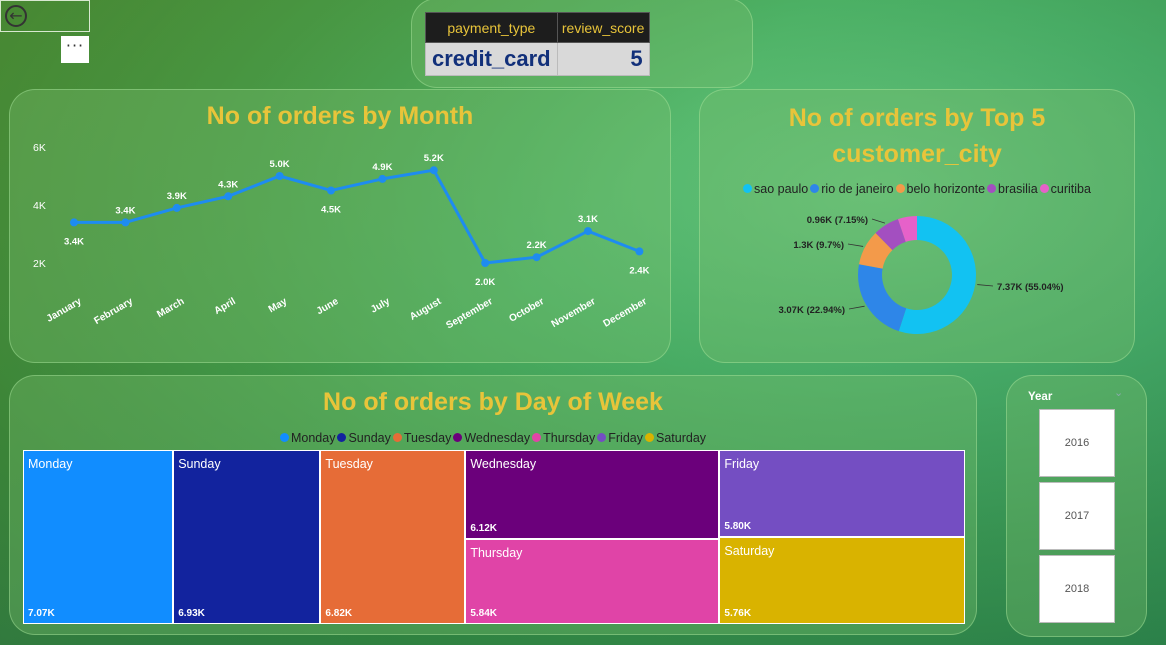 Image resolution: width=1166 pixels, height=645 pixels. I want to click on treemap-cell-label: Sunday, so click(199, 464).